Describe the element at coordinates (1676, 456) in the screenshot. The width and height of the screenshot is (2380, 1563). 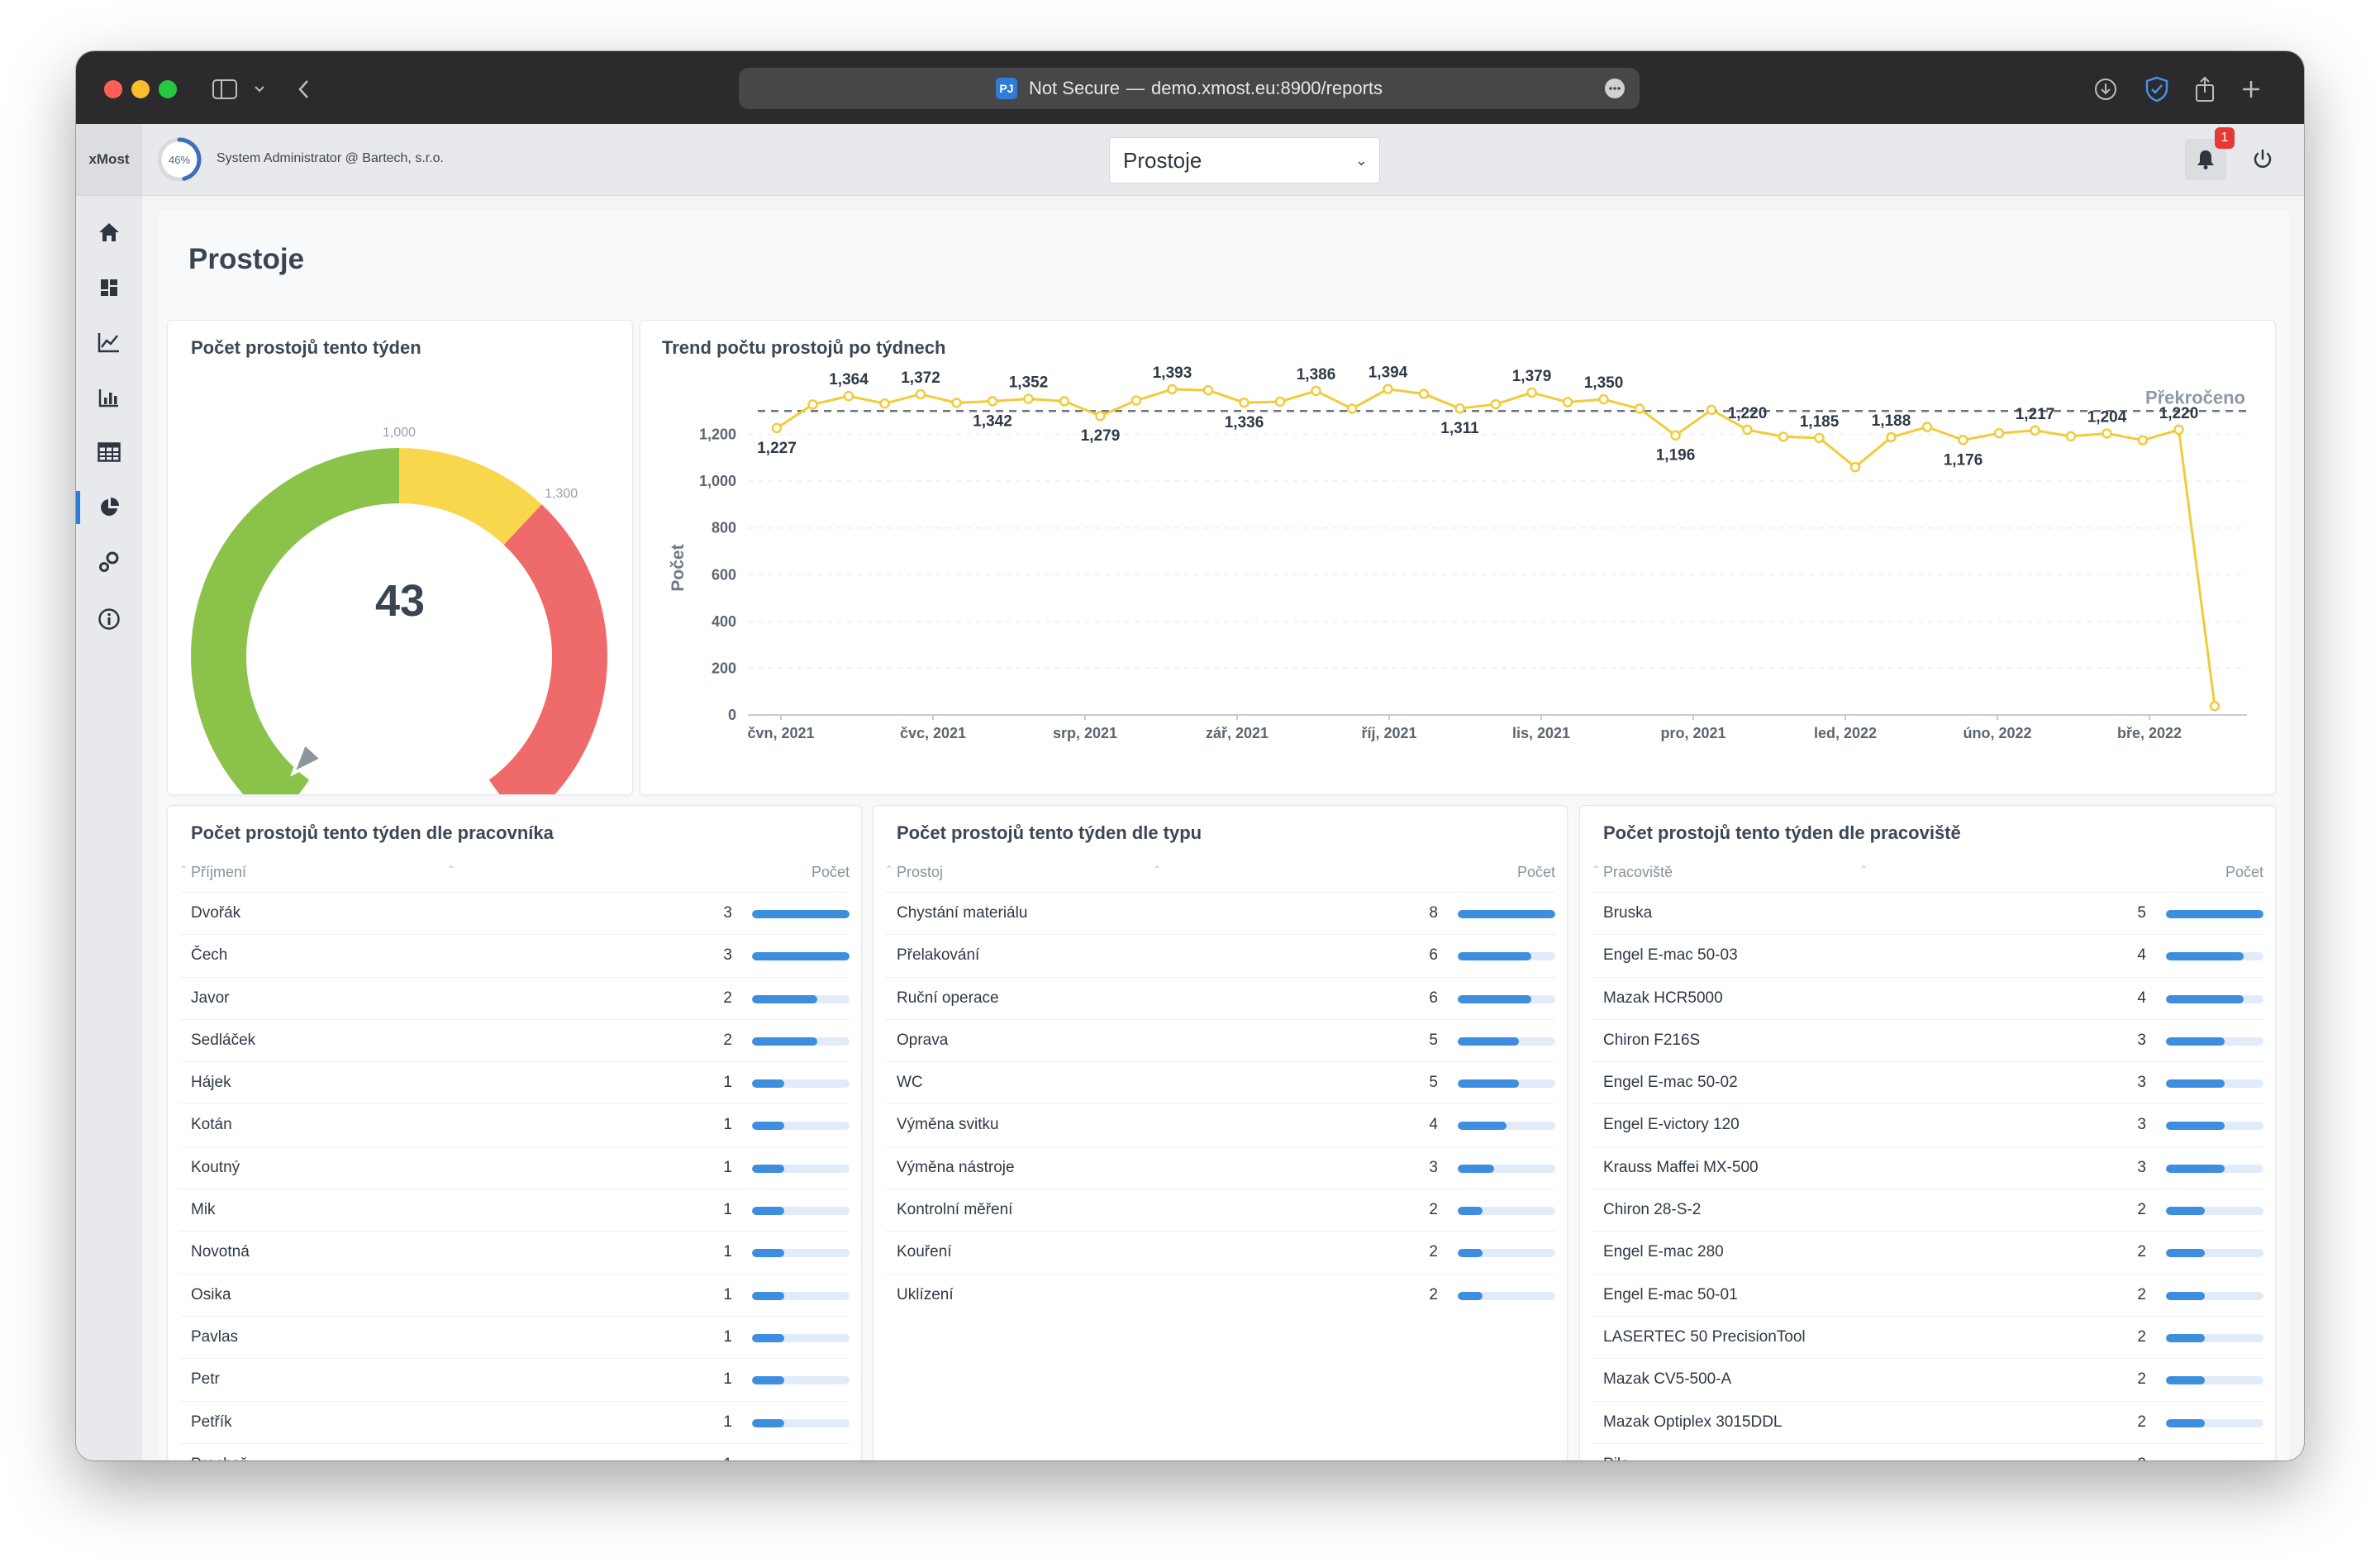
I see `data-label: 1,196` at that location.